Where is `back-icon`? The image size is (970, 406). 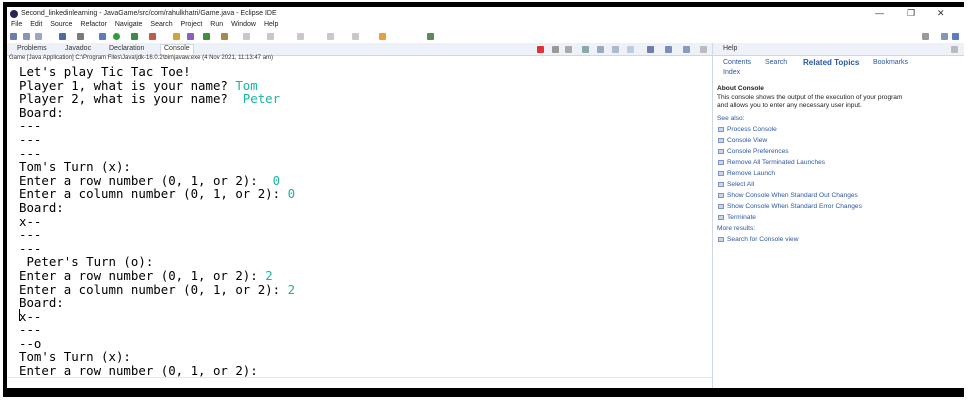 back-icon is located at coordinates (330, 36).